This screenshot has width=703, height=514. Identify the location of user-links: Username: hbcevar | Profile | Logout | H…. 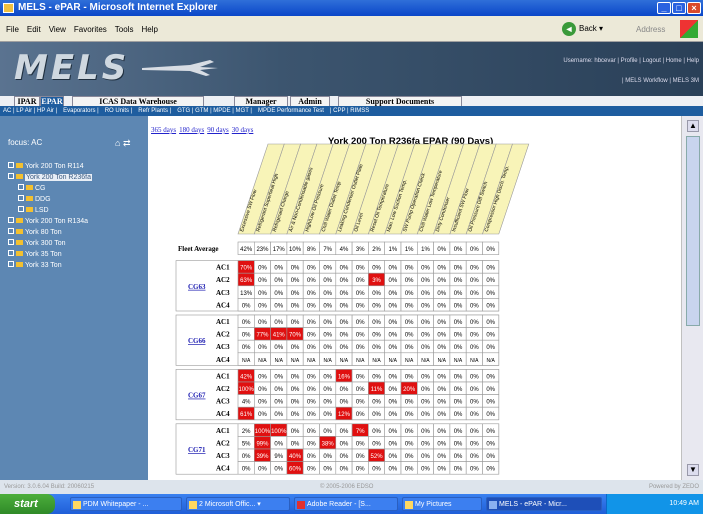
(631, 61).